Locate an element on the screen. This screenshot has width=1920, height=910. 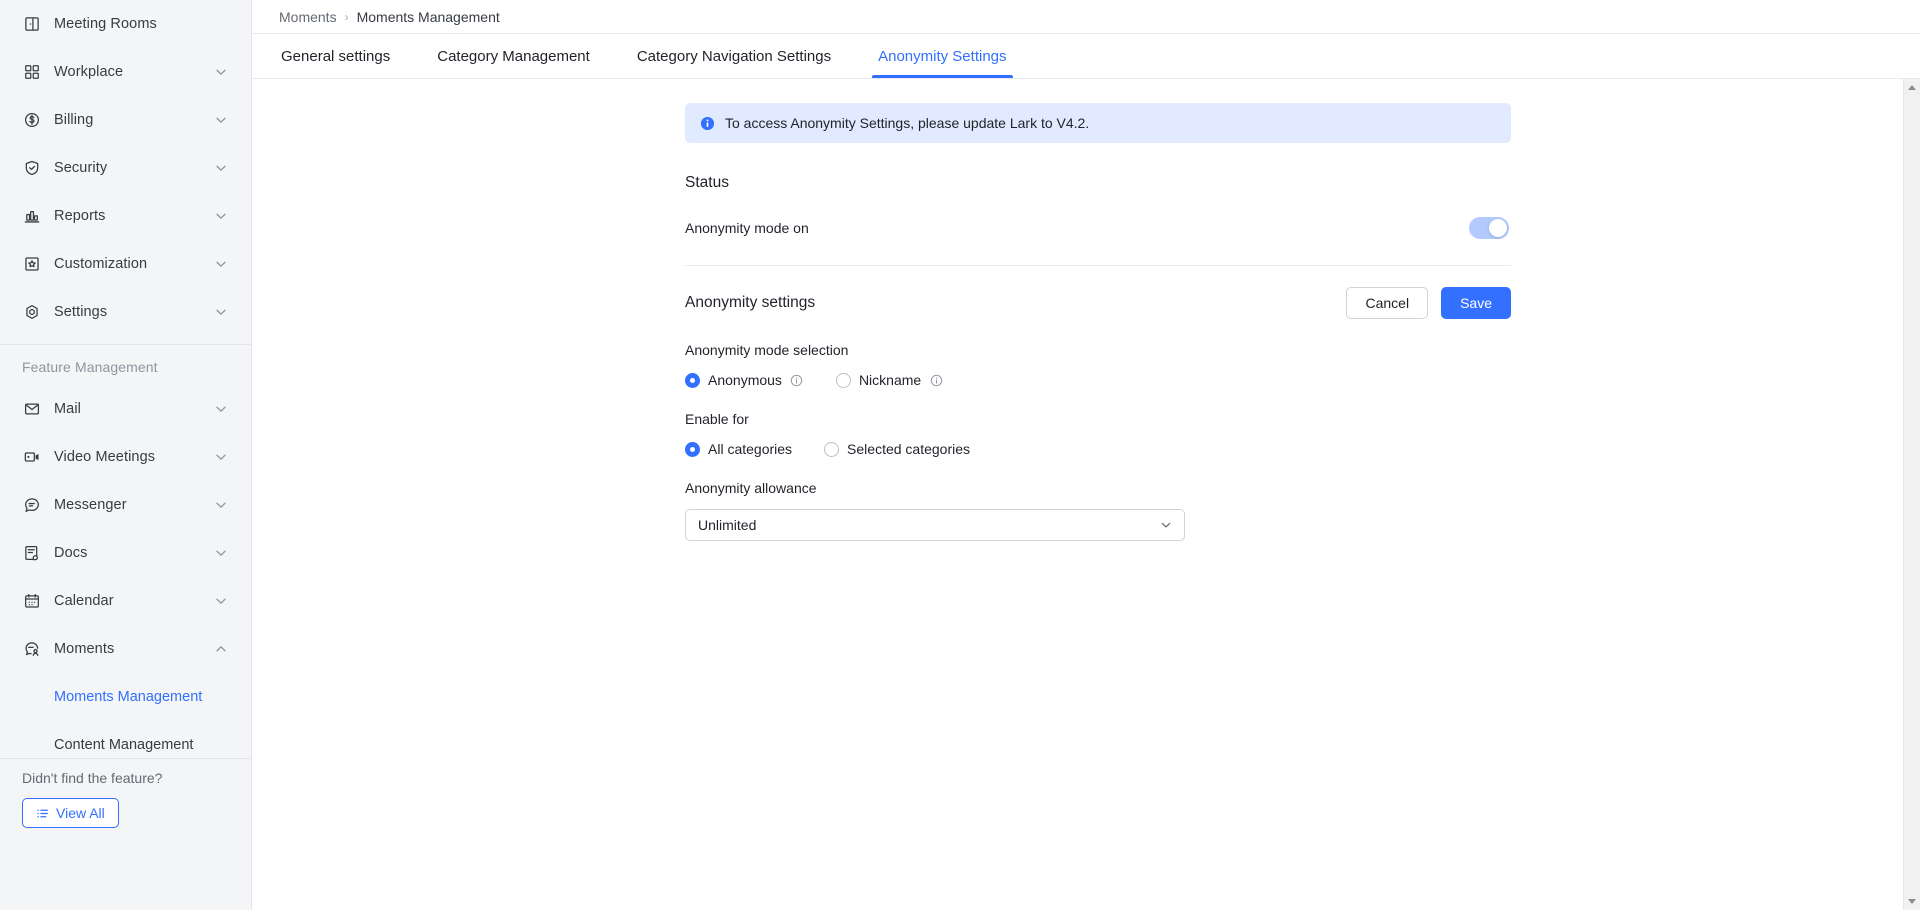
enable-for-radio-group: All categories Selected categories is located at coordinates (1098, 449).